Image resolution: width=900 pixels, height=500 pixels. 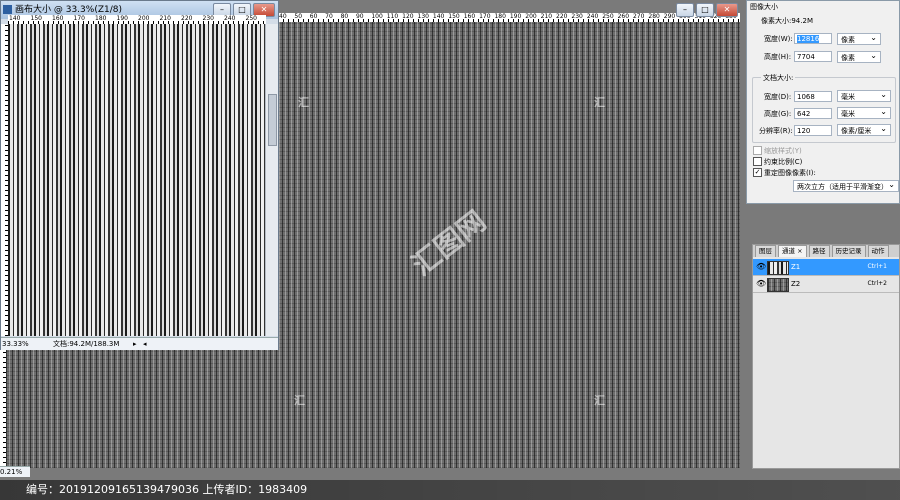 I want to click on height-label: 高度(H):, so click(x=778, y=57).